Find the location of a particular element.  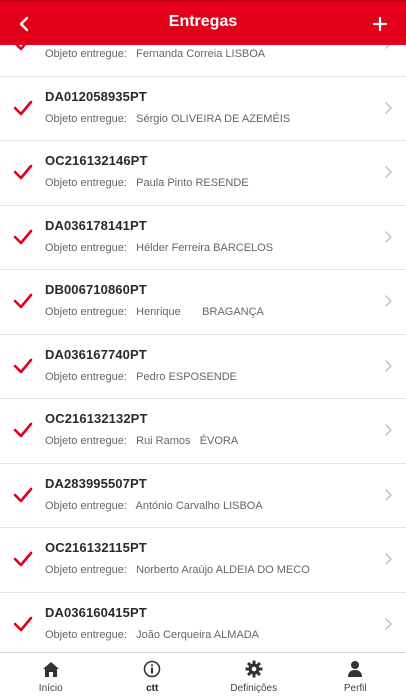

delivery-status-line: Objeto entregue: Fernanda Correia LISBOA is located at coordinates (155, 54).